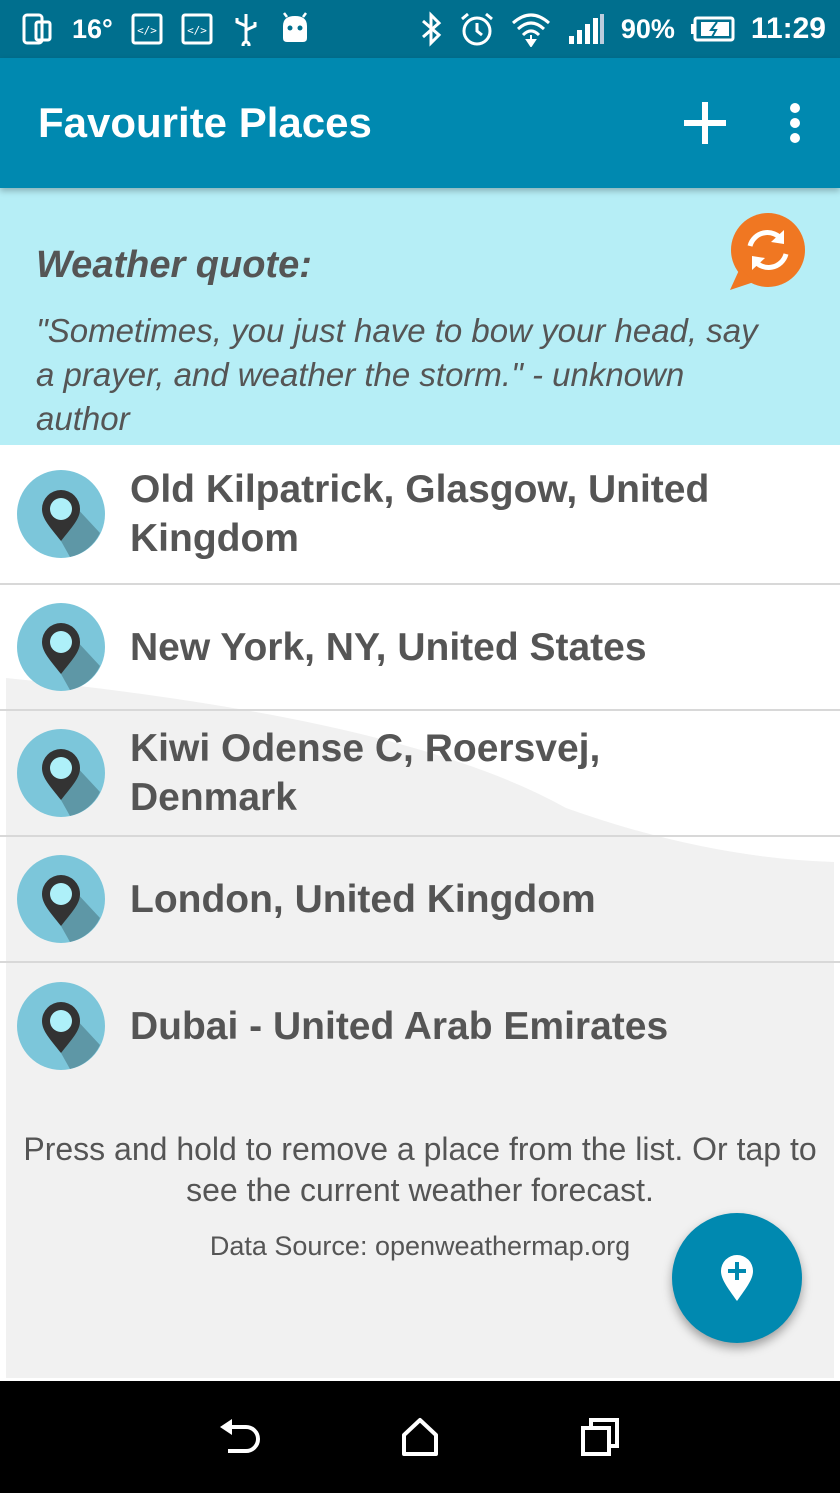 The height and width of the screenshot is (1493, 840). What do you see at coordinates (174, 265) in the screenshot?
I see `quote-title: Weather quote:` at bounding box center [174, 265].